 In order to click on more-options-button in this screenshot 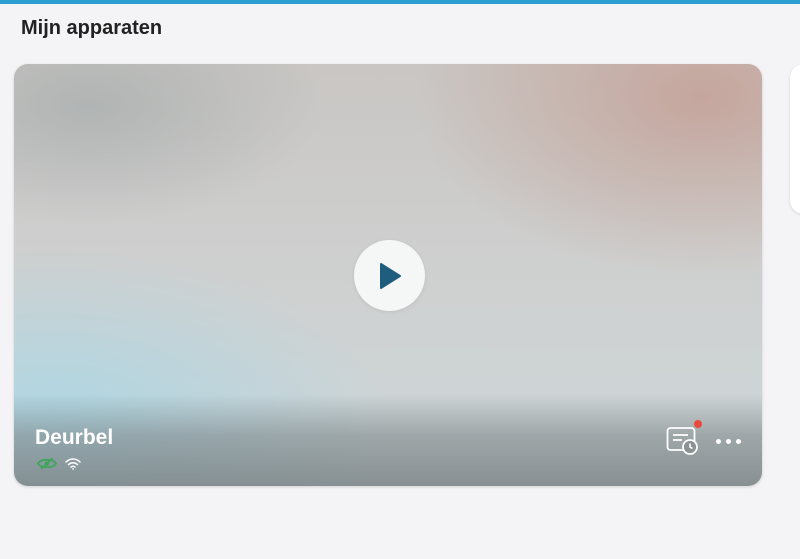, I will do `click(728, 441)`.